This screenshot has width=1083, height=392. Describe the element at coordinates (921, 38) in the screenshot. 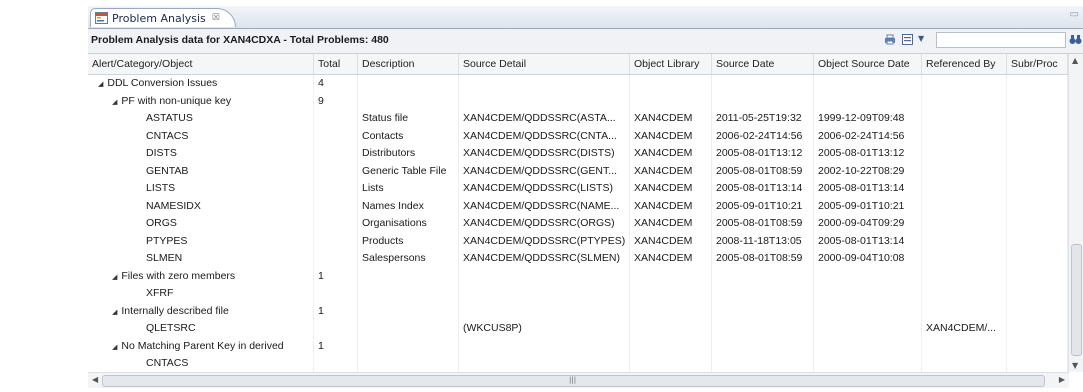

I see `chevron-down-icon: ▼` at that location.